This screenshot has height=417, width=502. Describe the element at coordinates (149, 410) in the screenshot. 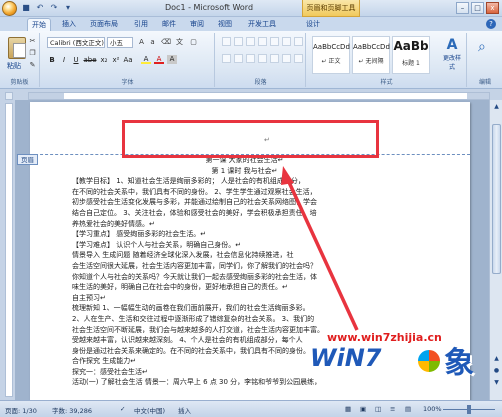

I see `language-indicator: 中文(中国)` at that location.